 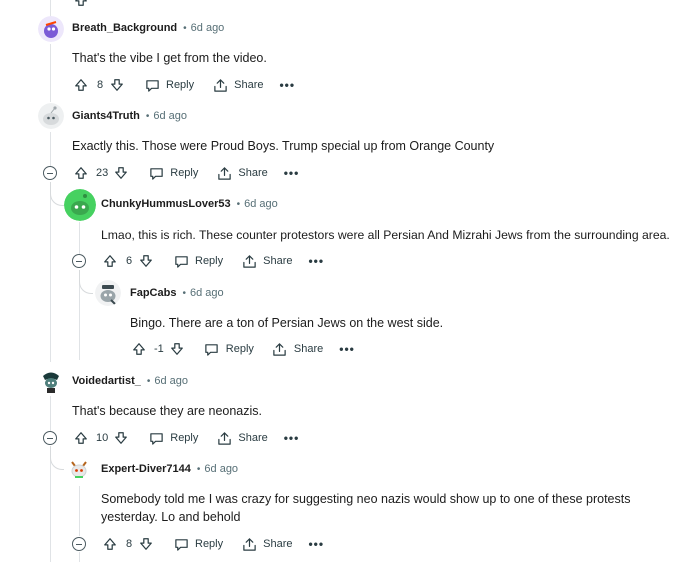 I want to click on comment-meta: Giants4Truth • 6d ago, so click(x=129, y=116).